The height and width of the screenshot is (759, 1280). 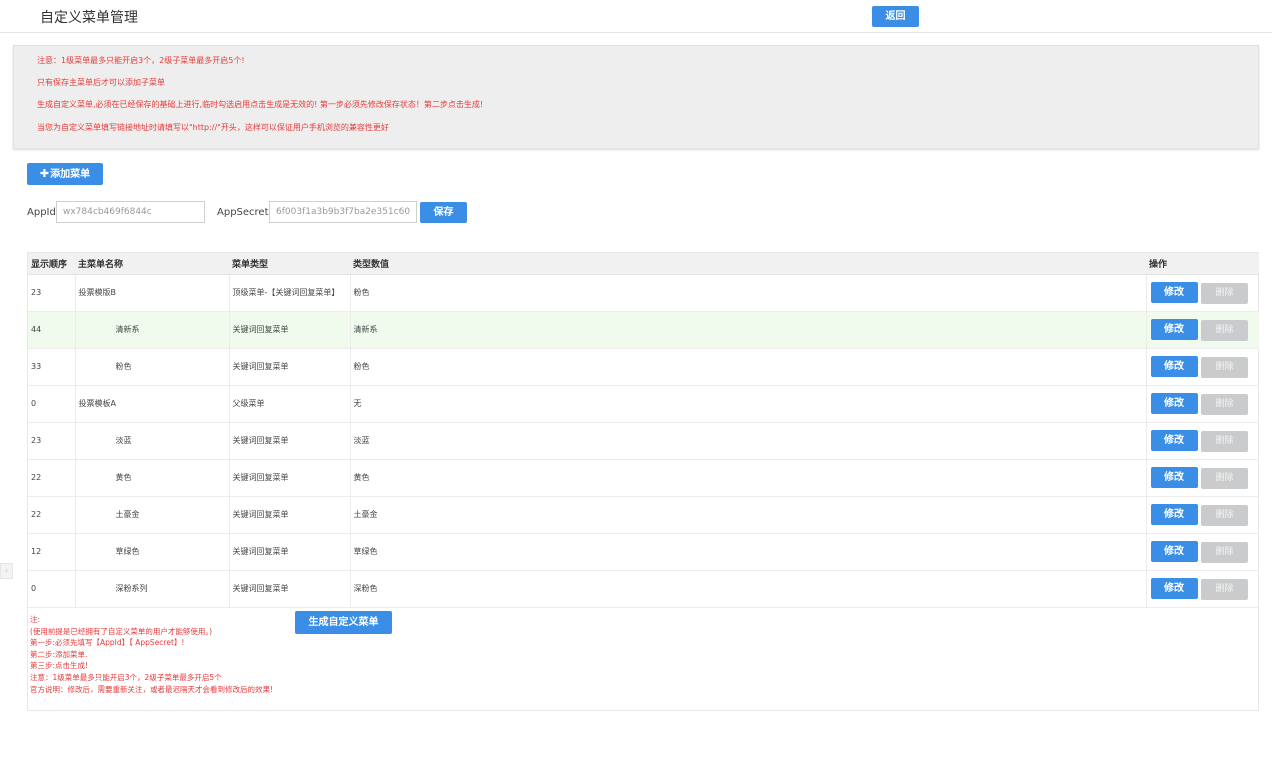 What do you see at coordinates (152, 551) in the screenshot?
I see `cell-name: 草绿色` at bounding box center [152, 551].